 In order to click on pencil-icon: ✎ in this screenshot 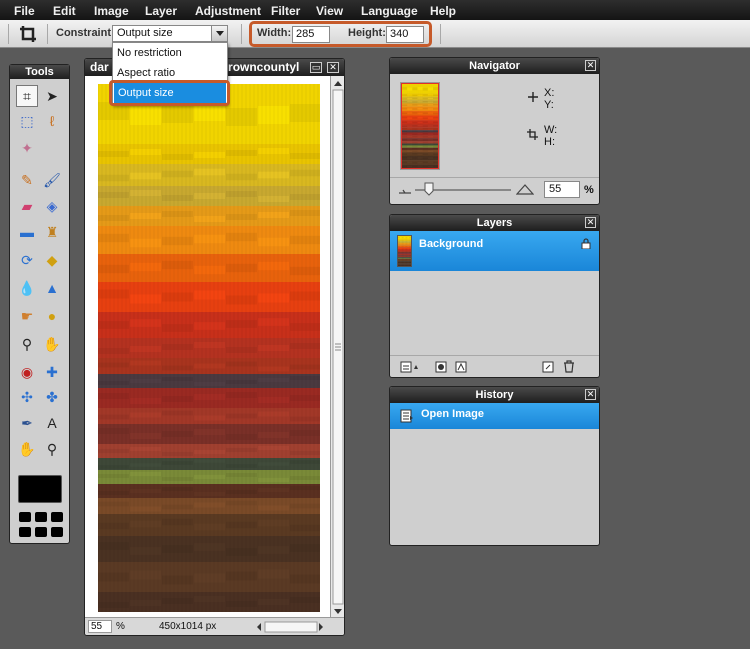, I will do `click(27, 180)`.